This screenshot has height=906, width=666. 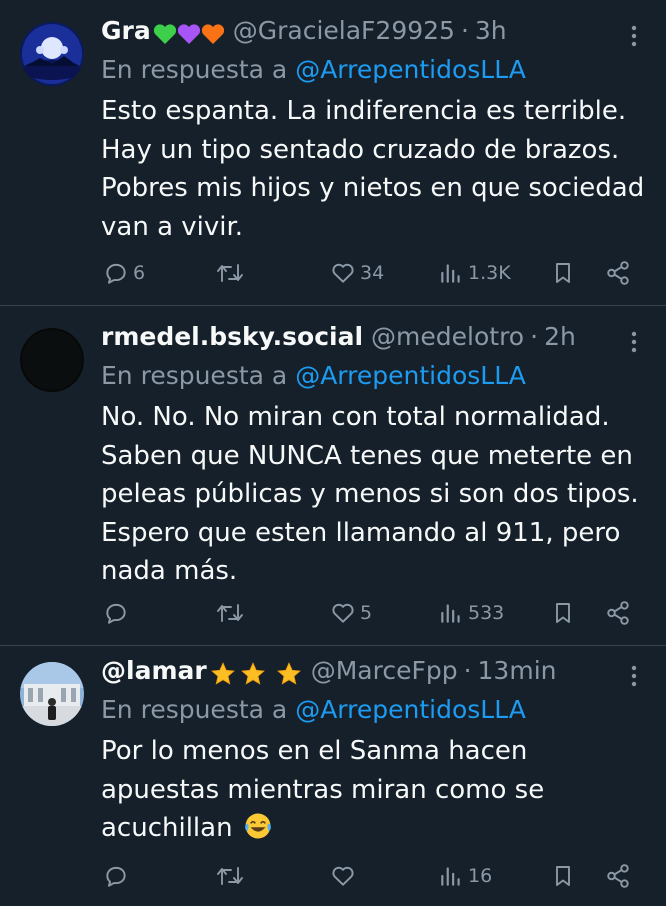 I want to click on tweet-actions: 5 533, so click(x=333, y=613).